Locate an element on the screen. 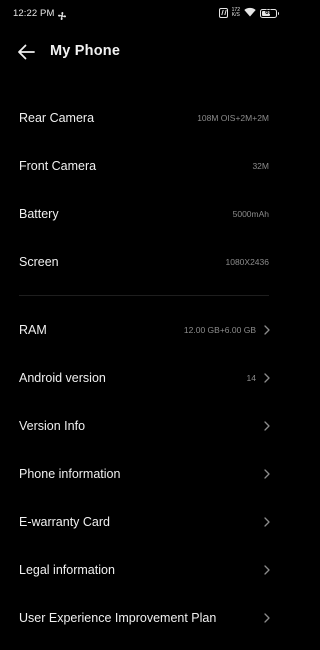 The width and height of the screenshot is (320, 650). menu-item-version-info: Version Info is located at coordinates (144, 426).